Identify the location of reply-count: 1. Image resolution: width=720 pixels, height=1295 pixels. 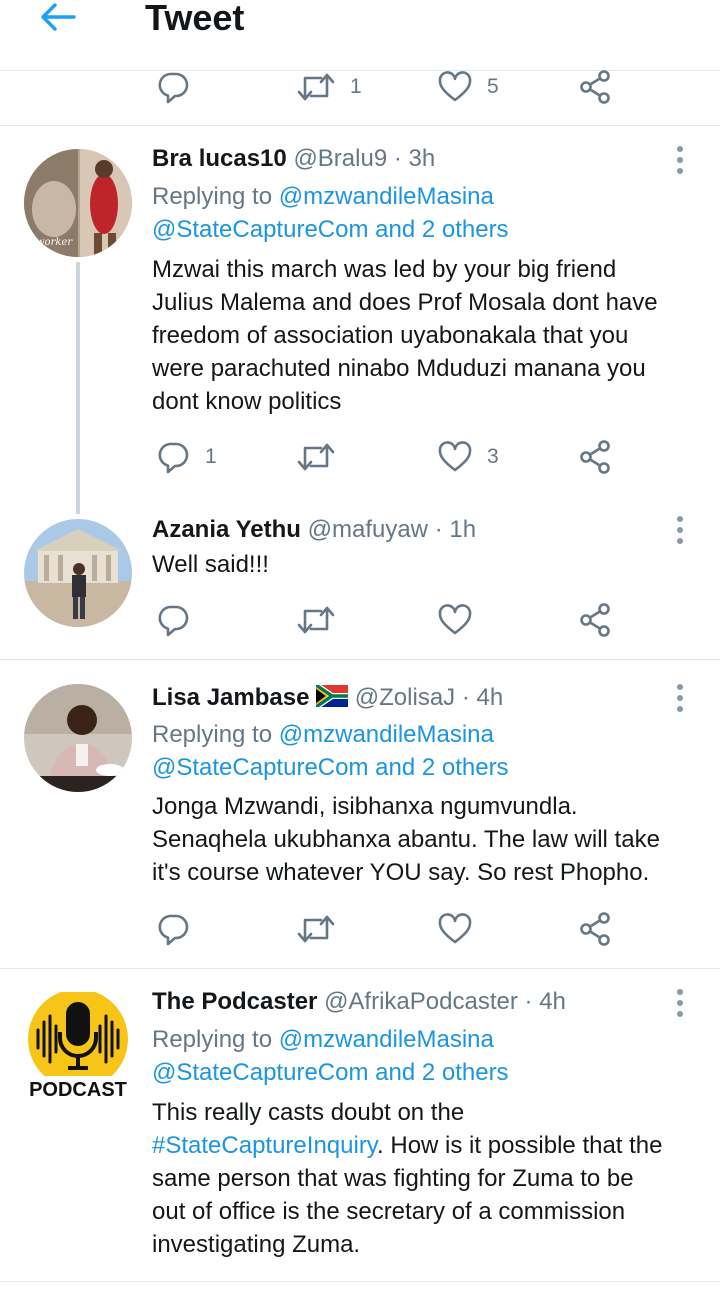
(211, 456).